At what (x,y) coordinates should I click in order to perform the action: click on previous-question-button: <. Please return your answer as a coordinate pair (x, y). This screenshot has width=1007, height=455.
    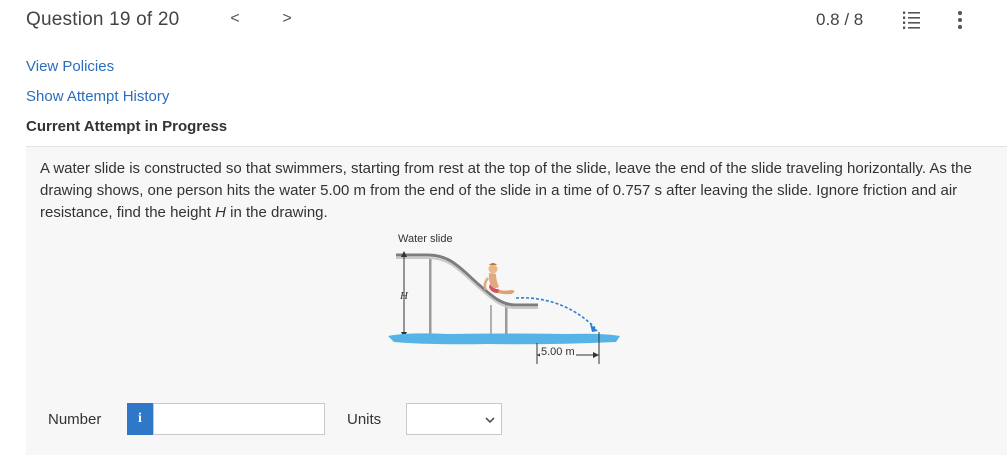
    Looking at the image, I should click on (235, 19).